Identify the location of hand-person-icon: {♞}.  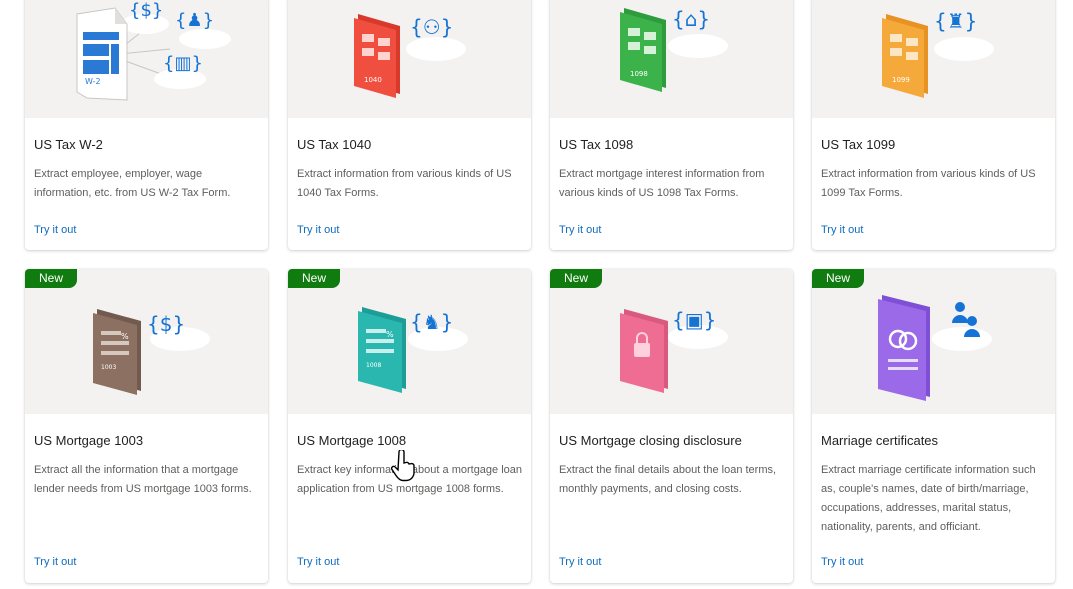
(431, 322).